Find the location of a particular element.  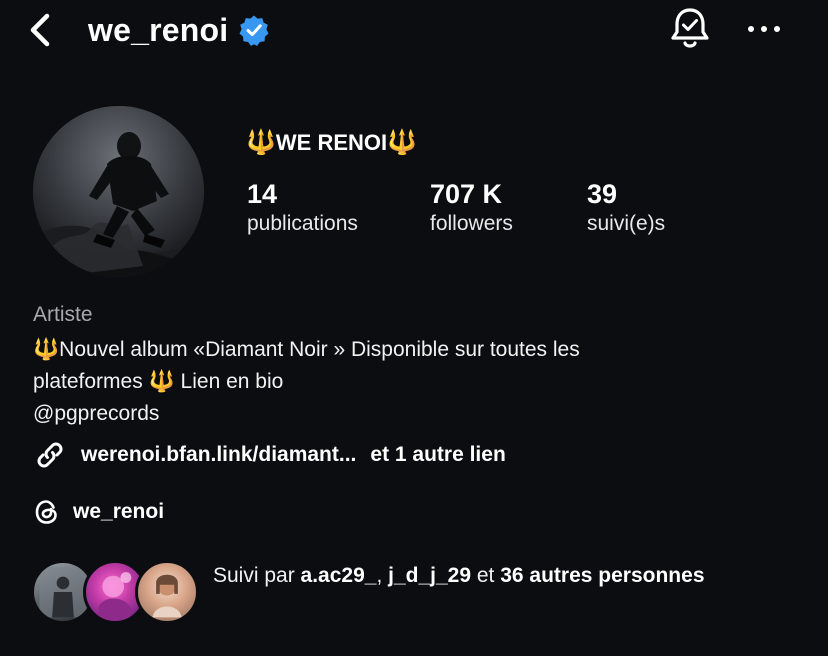

threads-badge: we_renoi is located at coordinates (98, 512).